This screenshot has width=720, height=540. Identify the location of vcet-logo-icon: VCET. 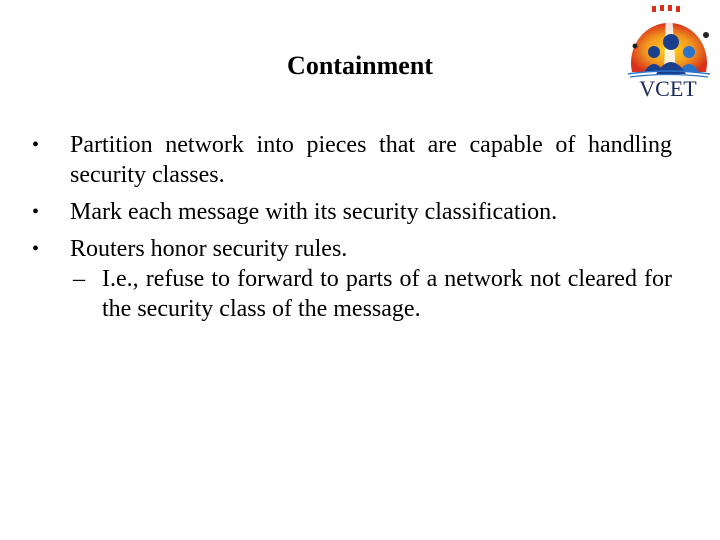
(668, 51).